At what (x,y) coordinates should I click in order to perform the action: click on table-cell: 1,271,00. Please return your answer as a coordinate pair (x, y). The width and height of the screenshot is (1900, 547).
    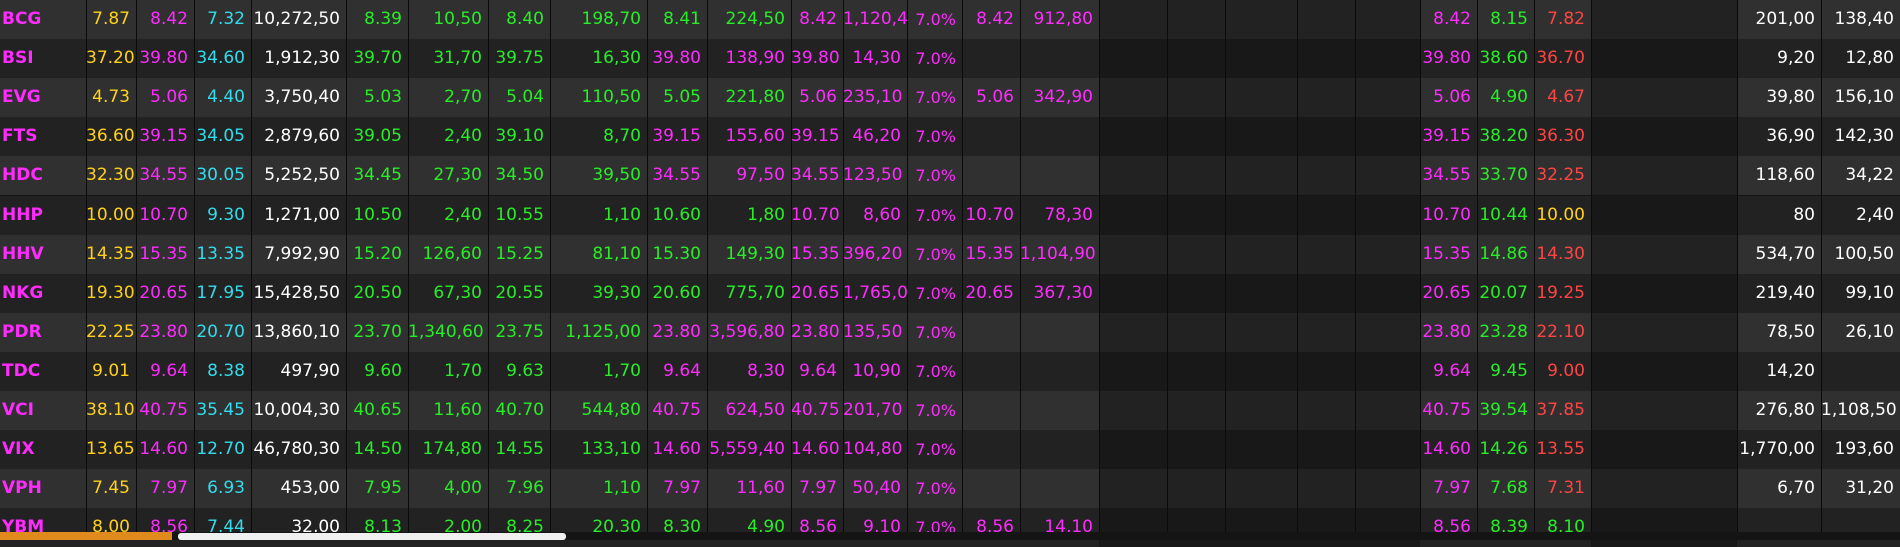
    Looking at the image, I should click on (302, 214).